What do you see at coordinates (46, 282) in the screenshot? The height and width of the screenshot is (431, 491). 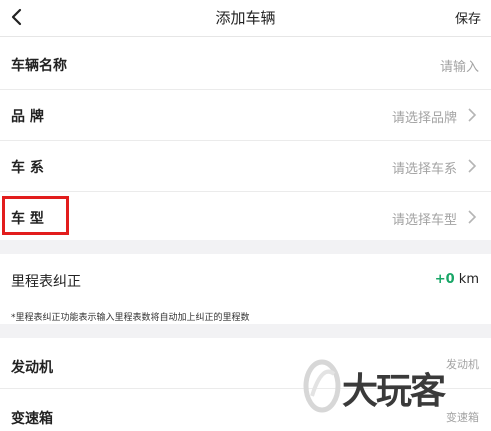 I see `odometer-label: 里程表纠正` at bounding box center [46, 282].